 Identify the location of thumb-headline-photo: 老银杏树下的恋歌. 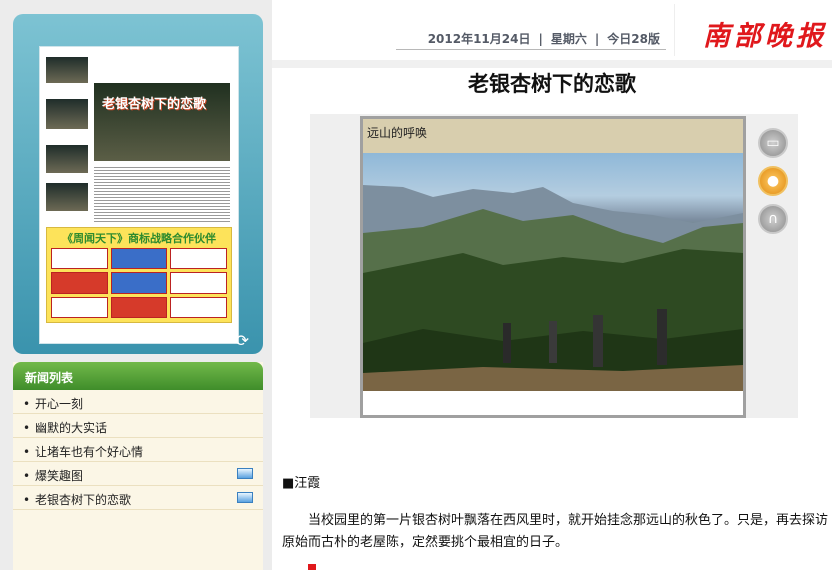
(162, 122).